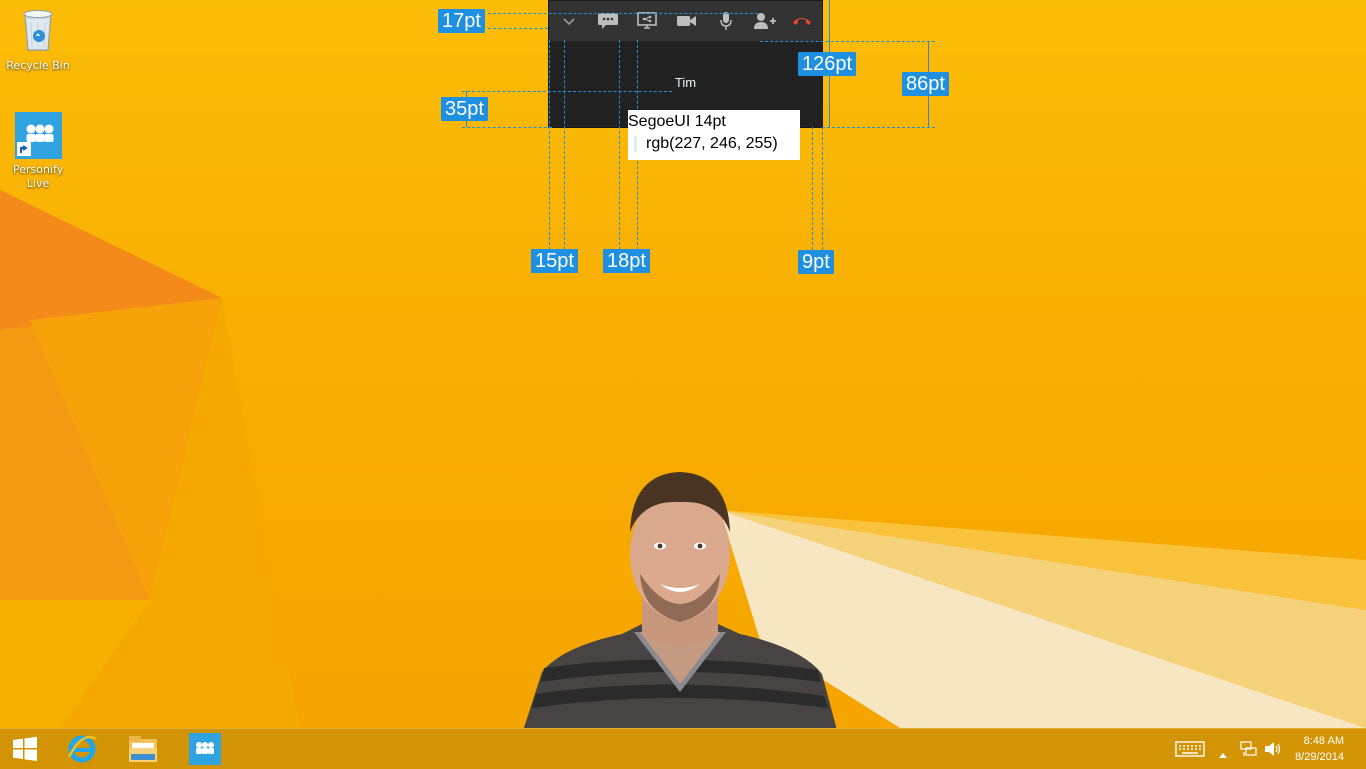 This screenshot has height=769, width=1366. I want to click on caller-name: Tim, so click(685, 82).